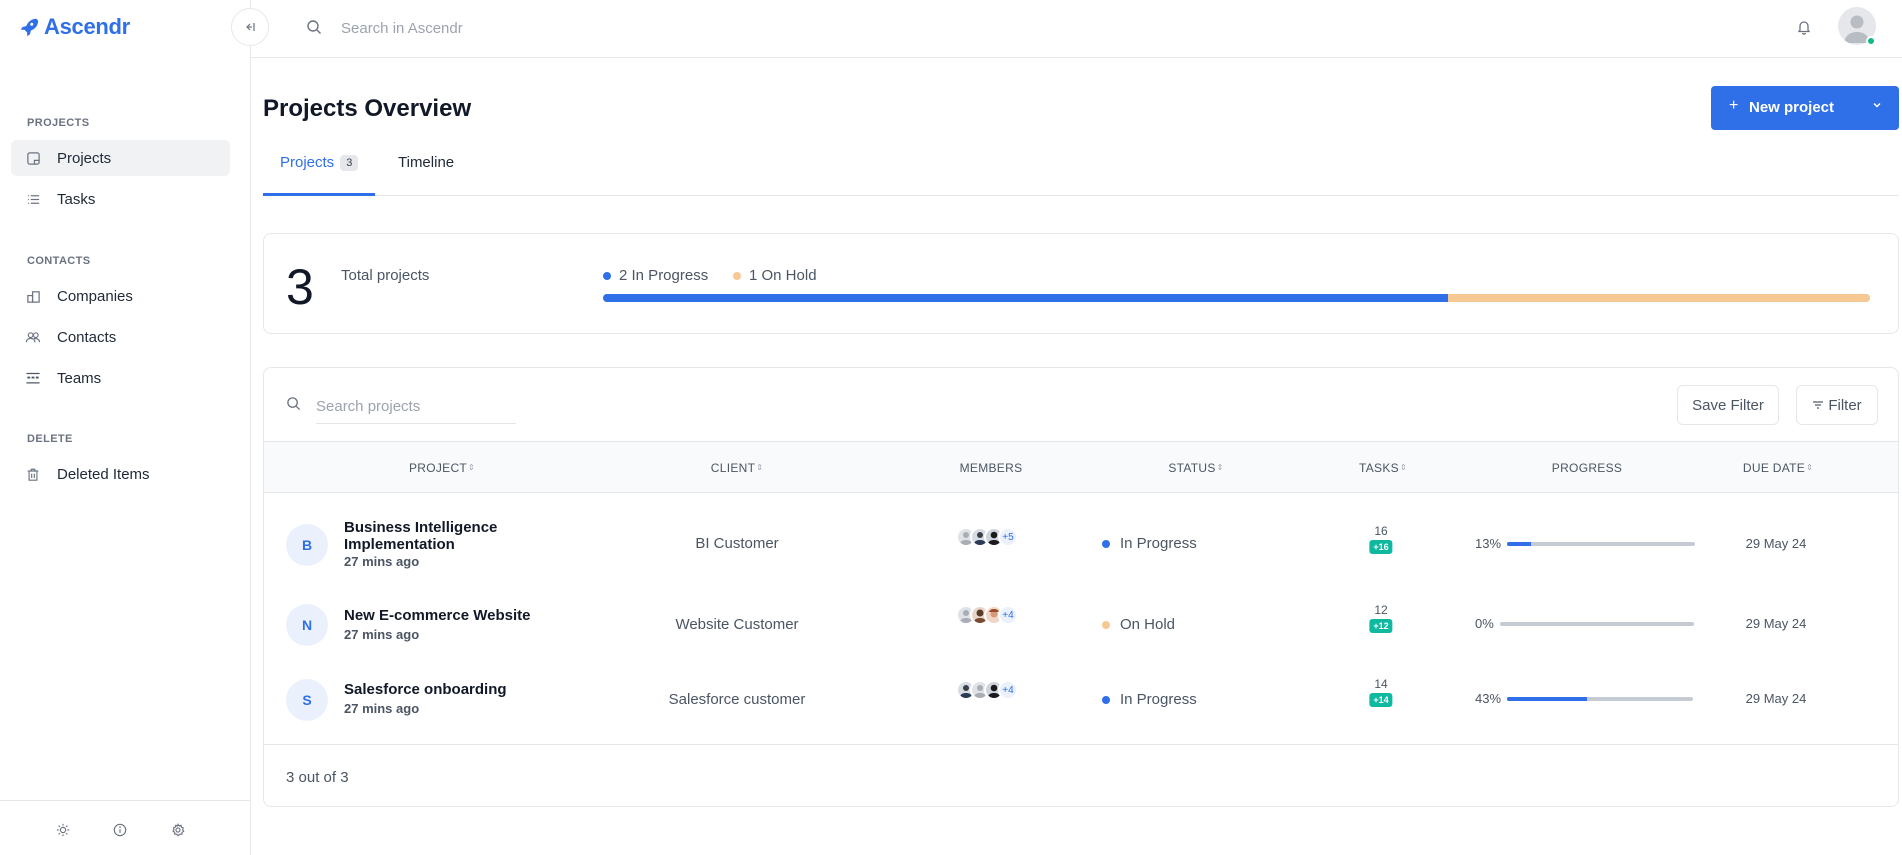 The width and height of the screenshot is (1902, 855). I want to click on project-progress: 13%, so click(1585, 543).